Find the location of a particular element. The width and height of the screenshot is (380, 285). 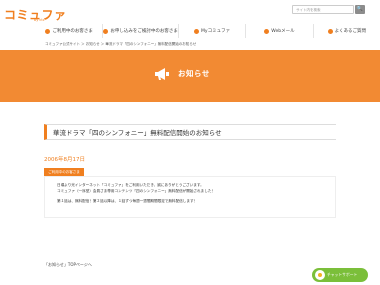

nav-item-my-commufa: Myコミュファ is located at coordinates (211, 31).